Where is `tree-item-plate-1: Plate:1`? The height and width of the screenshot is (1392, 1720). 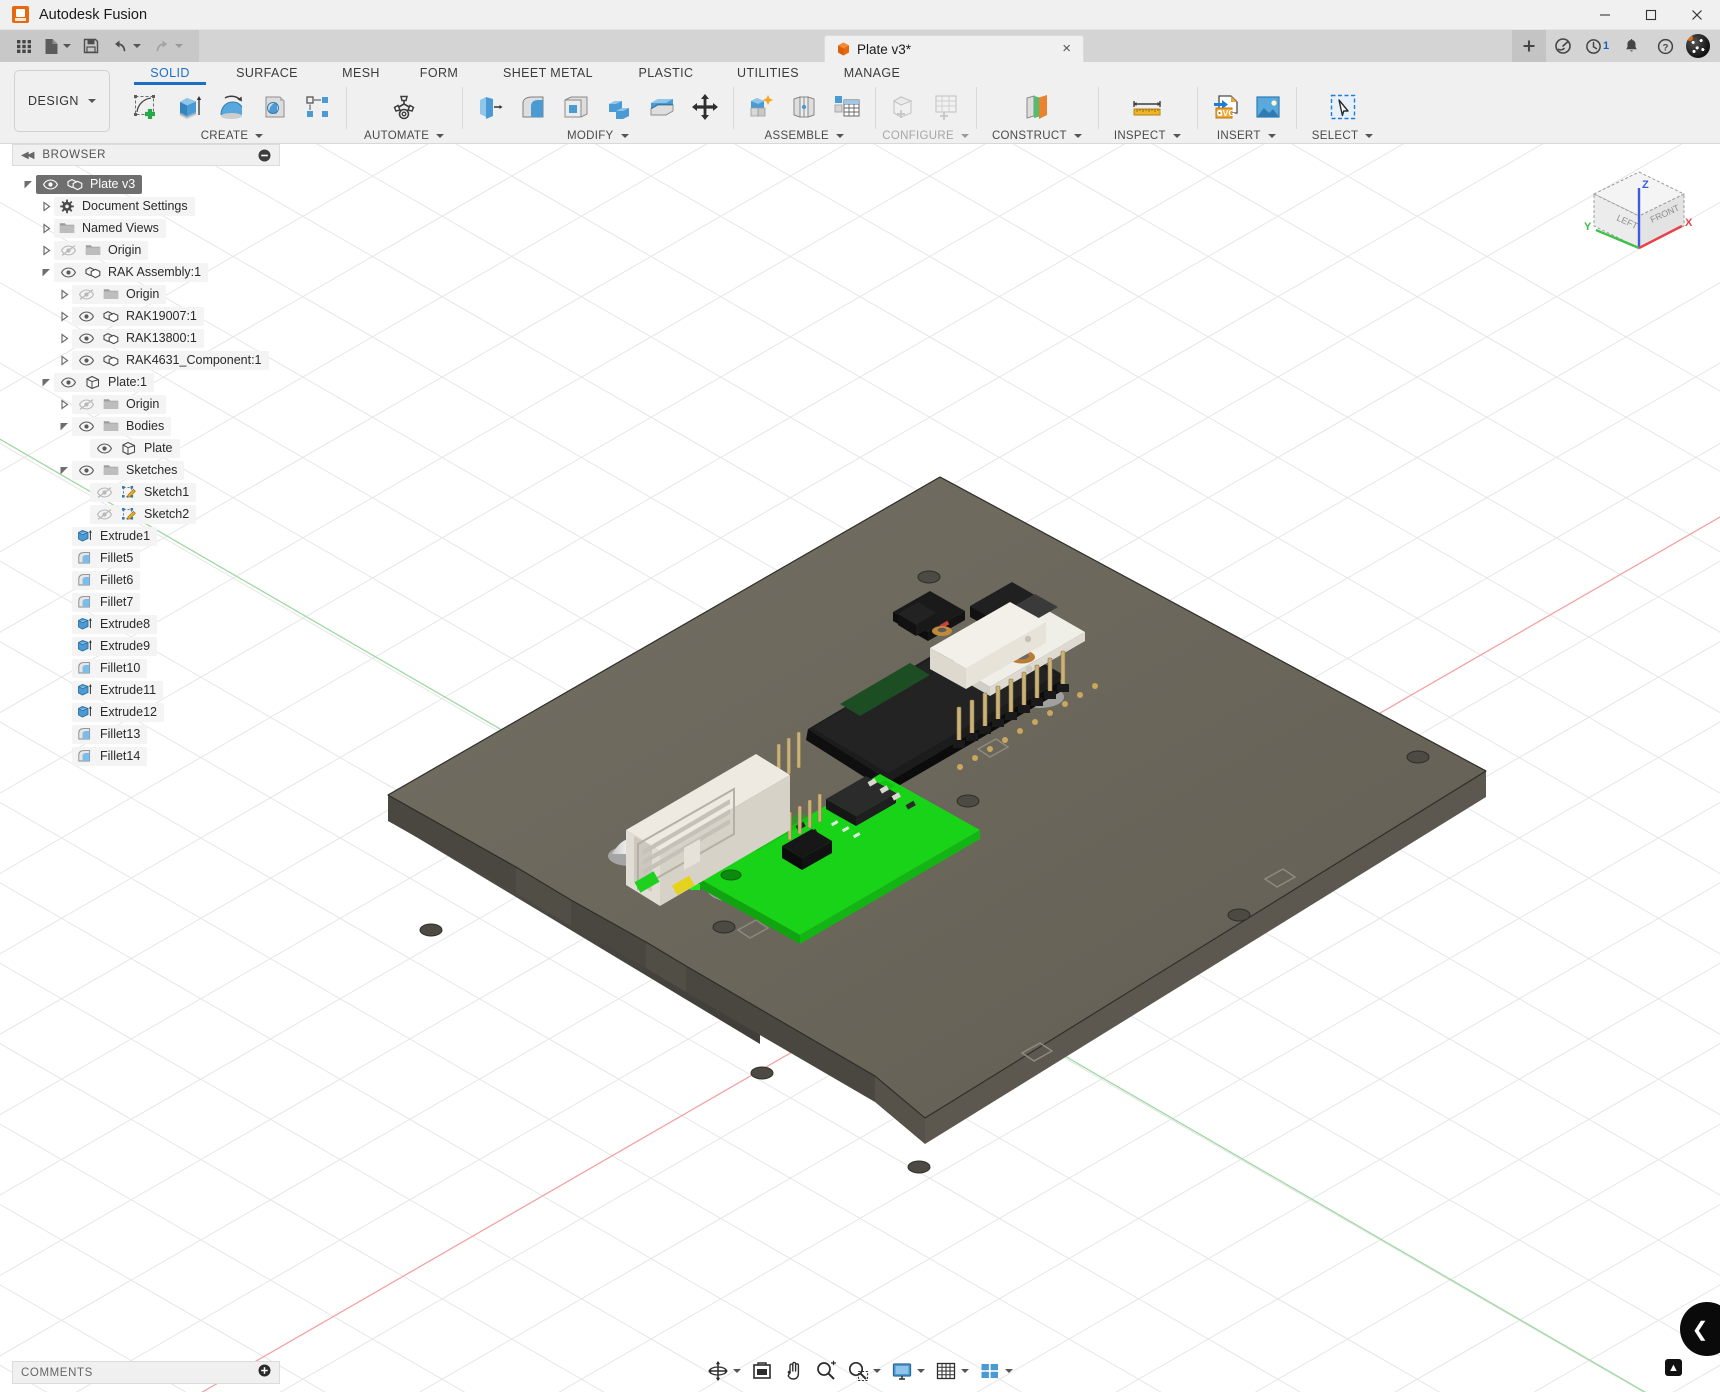 tree-item-plate-1: Plate:1 is located at coordinates (146, 382).